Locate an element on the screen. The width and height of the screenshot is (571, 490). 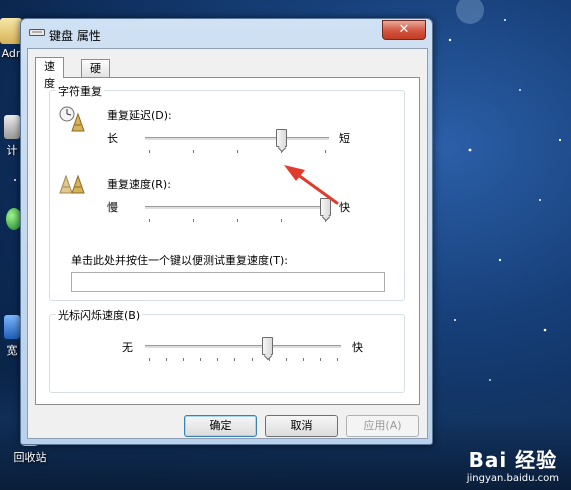
watermark-url: jingyan.baidu.com is located at coordinates (512, 478).